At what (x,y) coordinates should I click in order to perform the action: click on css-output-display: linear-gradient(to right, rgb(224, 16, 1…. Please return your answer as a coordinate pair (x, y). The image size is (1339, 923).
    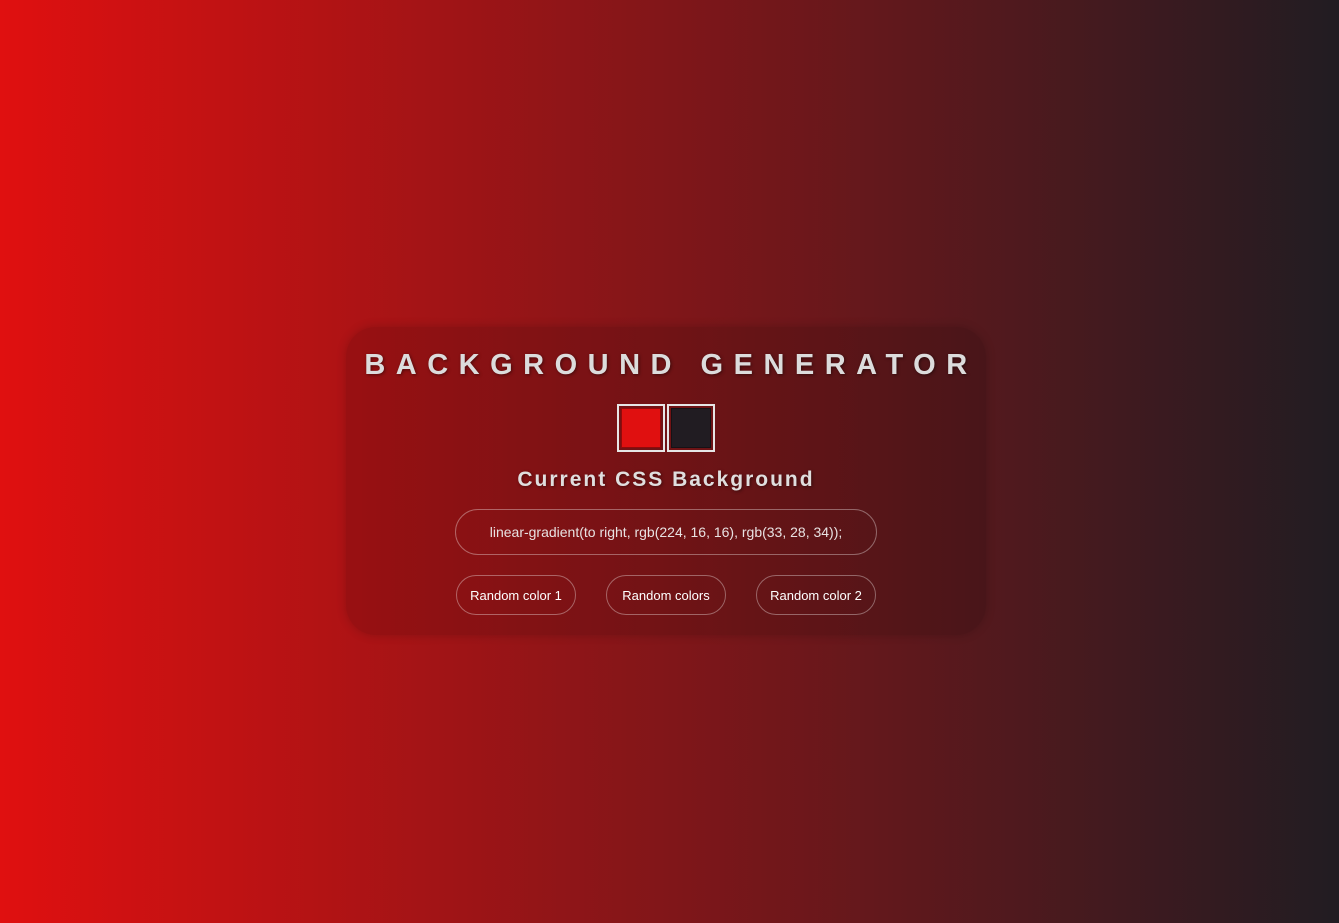
    Looking at the image, I should click on (666, 532).